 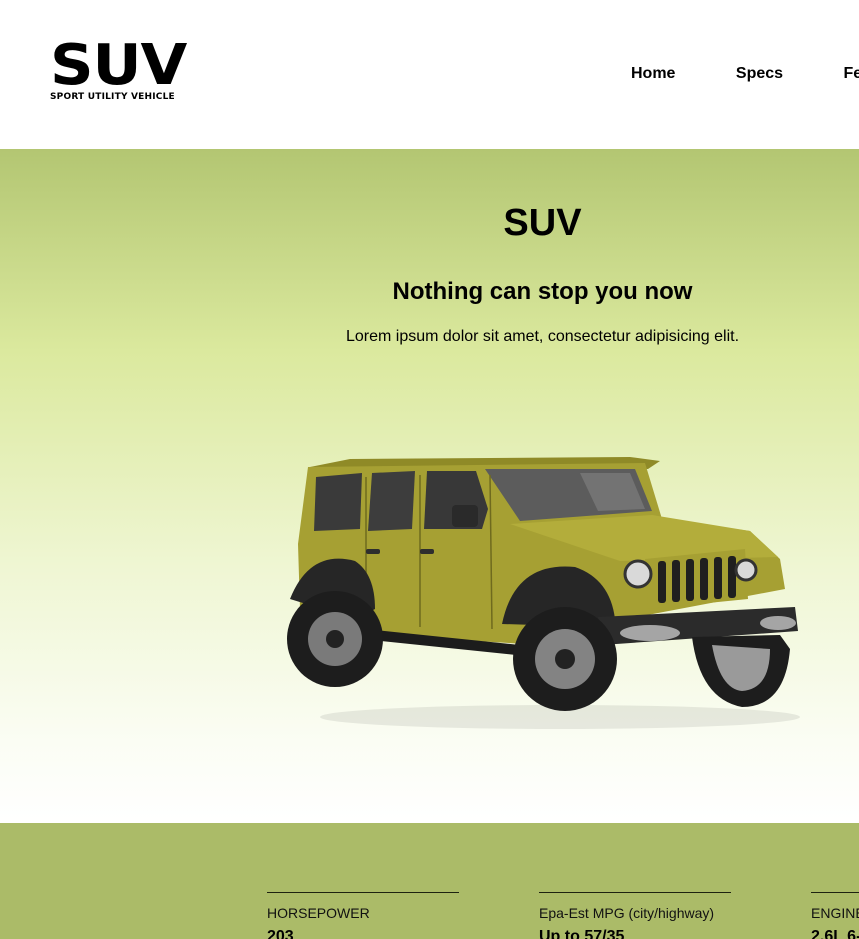 I want to click on car-headlight-right, so click(x=746, y=570).